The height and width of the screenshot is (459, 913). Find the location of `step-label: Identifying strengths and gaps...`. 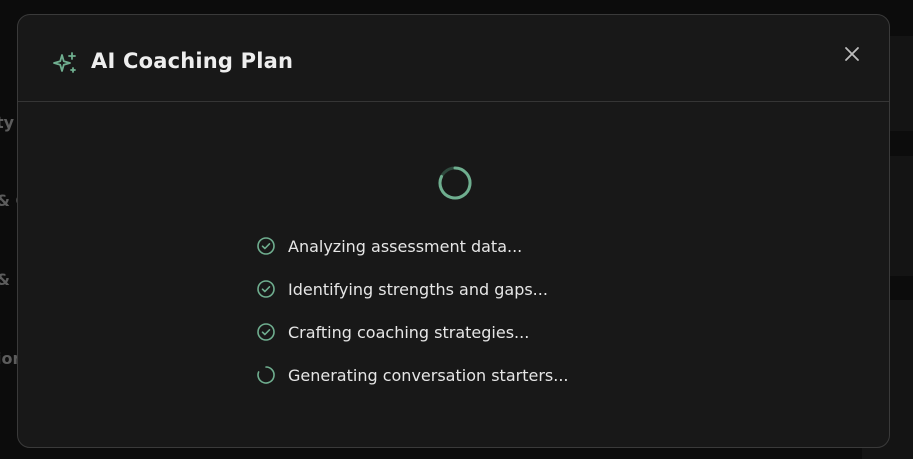

step-label: Identifying strengths and gaps... is located at coordinates (418, 289).